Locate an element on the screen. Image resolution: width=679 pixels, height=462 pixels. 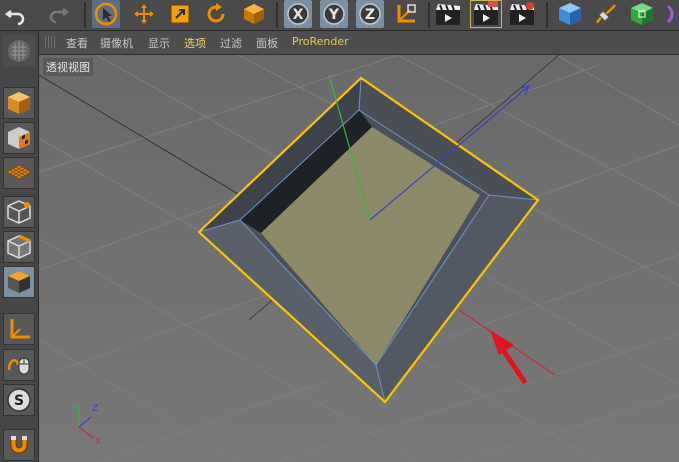
deformer-icon is located at coordinates (669, 14).